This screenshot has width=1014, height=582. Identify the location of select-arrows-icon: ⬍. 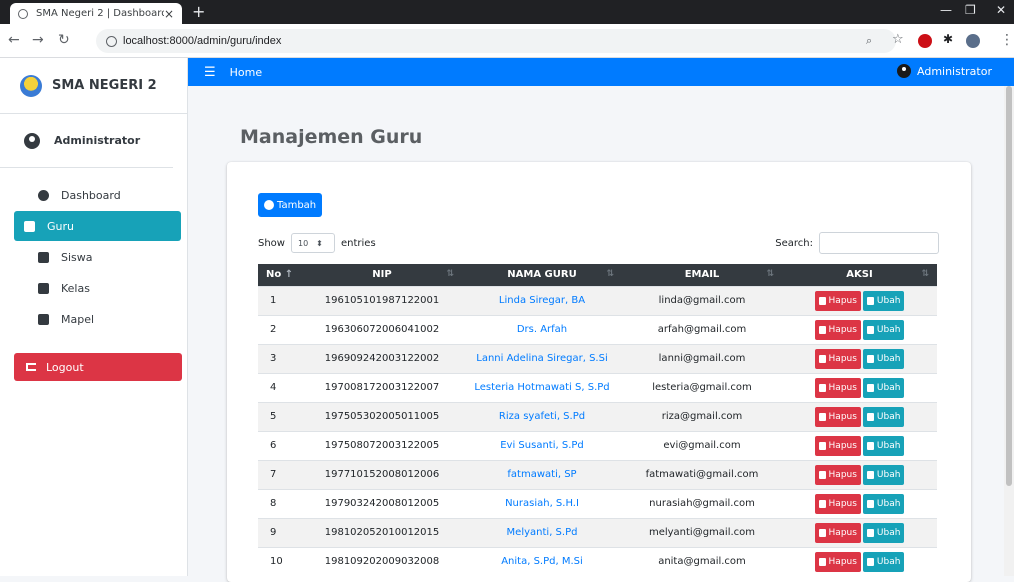
(319, 243).